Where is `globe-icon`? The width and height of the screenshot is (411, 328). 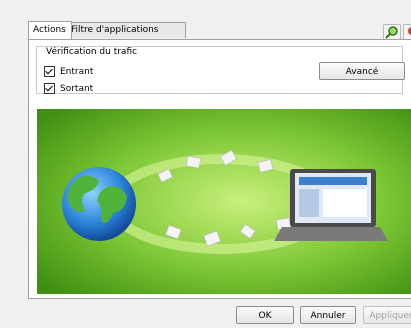
globe-icon is located at coordinates (99, 204).